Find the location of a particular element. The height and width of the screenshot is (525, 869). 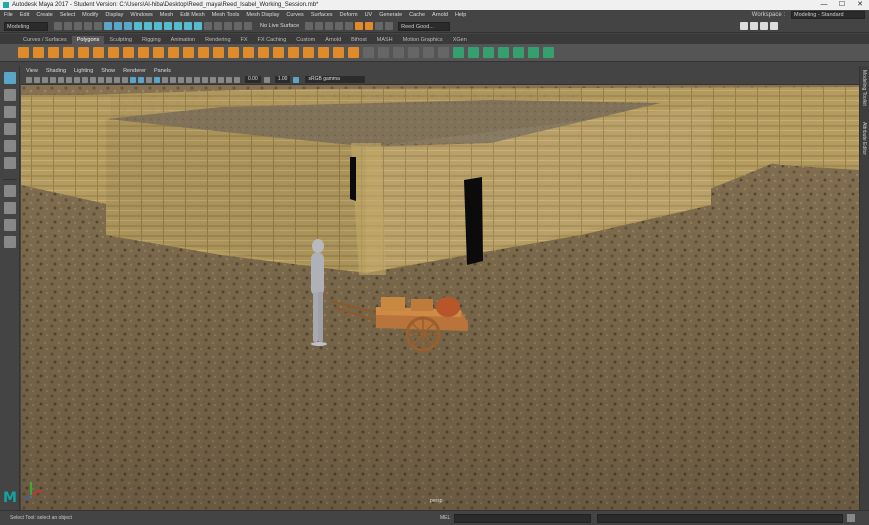

poly-cube-icon is located at coordinates (38, 52).